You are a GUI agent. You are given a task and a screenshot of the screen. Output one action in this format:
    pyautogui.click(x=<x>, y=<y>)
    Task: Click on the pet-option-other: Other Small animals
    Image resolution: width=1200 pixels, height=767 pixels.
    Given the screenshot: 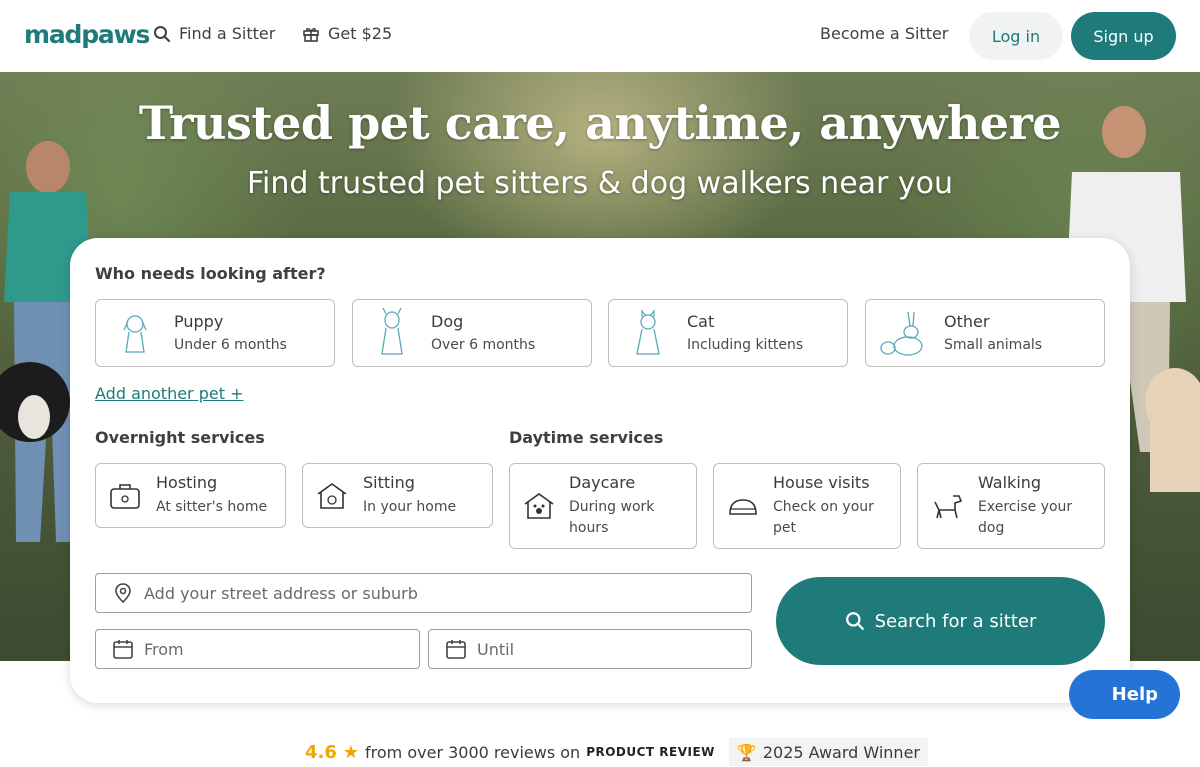 What is the action you would take?
    pyautogui.click(x=985, y=333)
    